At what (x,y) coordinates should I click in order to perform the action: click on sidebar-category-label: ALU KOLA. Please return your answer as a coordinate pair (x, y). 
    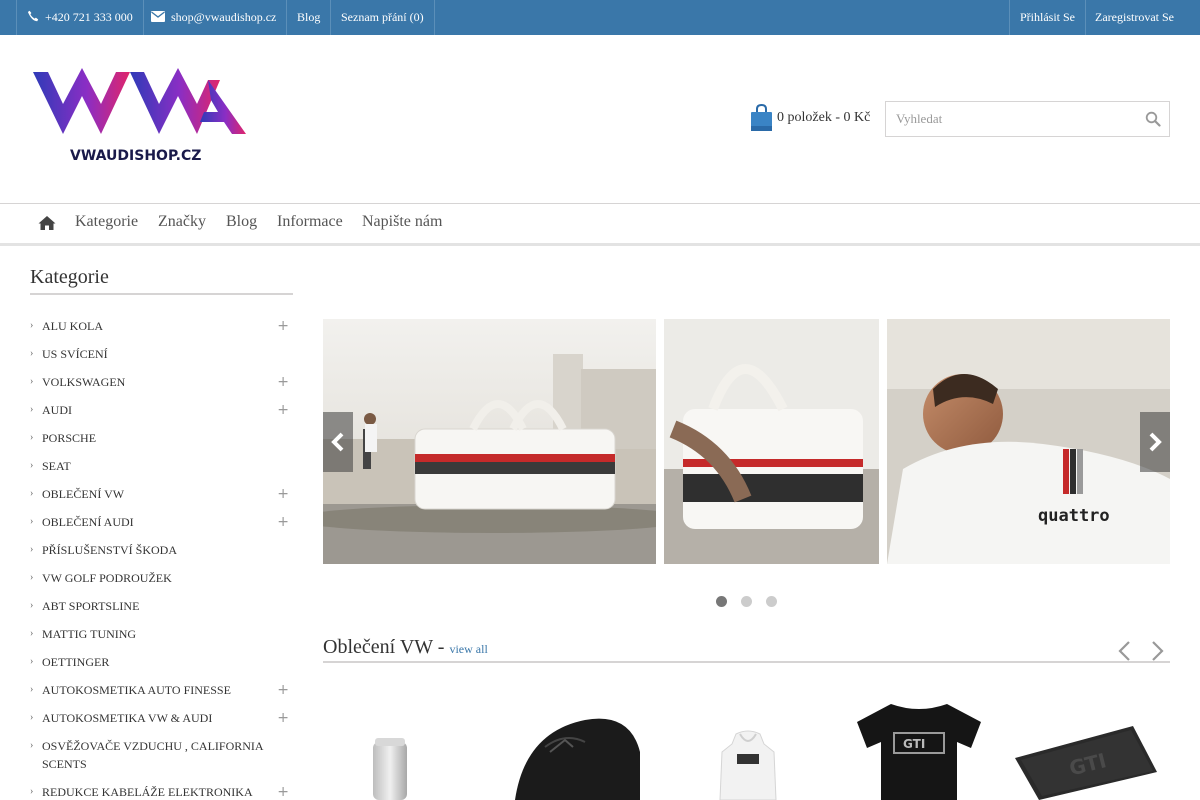
    Looking at the image, I should click on (72, 326).